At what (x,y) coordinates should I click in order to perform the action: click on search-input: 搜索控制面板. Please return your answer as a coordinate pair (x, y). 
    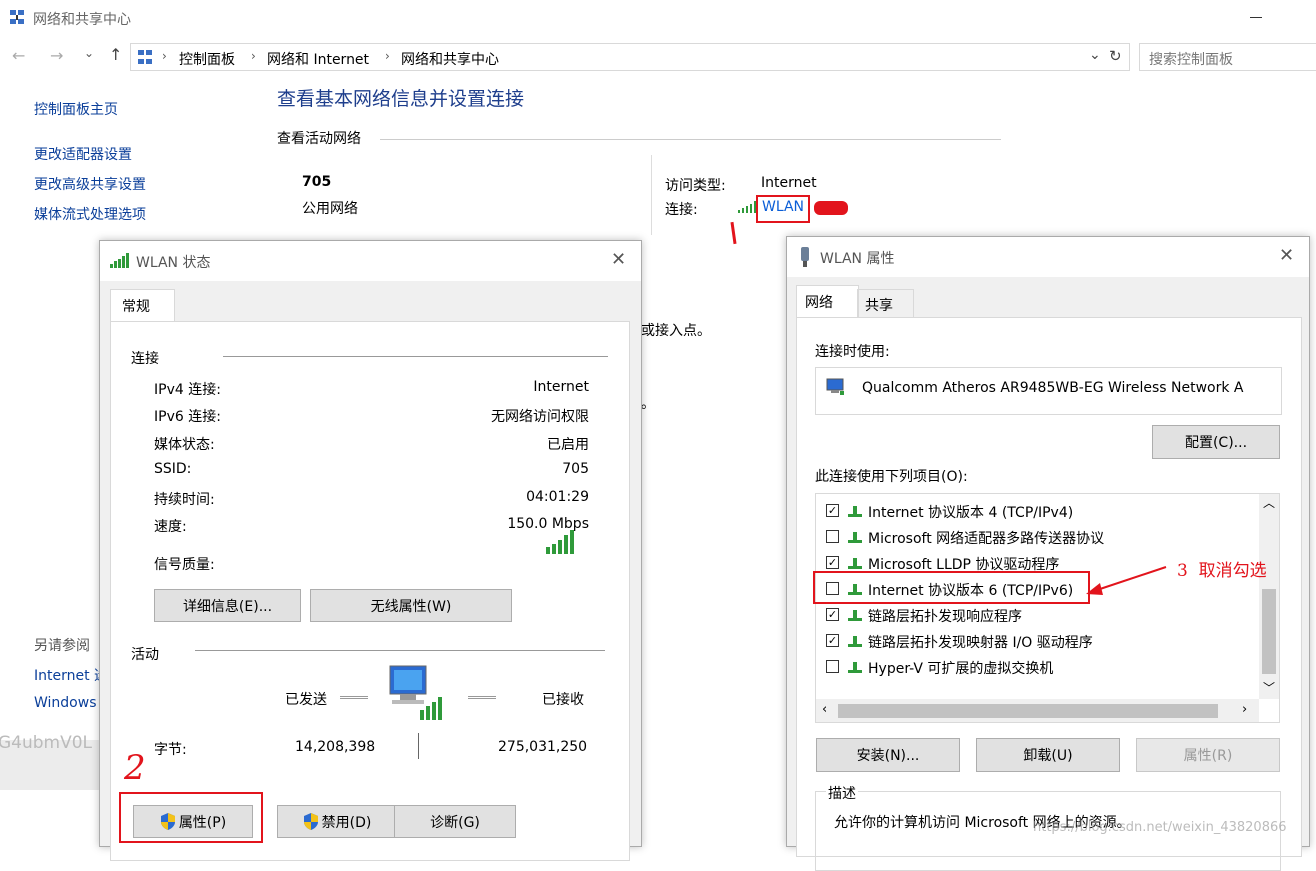
    Looking at the image, I should click on (1227, 57).